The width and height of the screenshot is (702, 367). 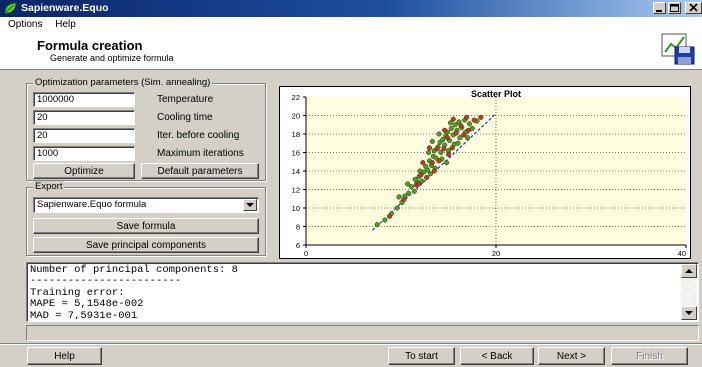 What do you see at coordinates (496, 253) in the screenshot?
I see `x-tick-label: 20` at bounding box center [496, 253].